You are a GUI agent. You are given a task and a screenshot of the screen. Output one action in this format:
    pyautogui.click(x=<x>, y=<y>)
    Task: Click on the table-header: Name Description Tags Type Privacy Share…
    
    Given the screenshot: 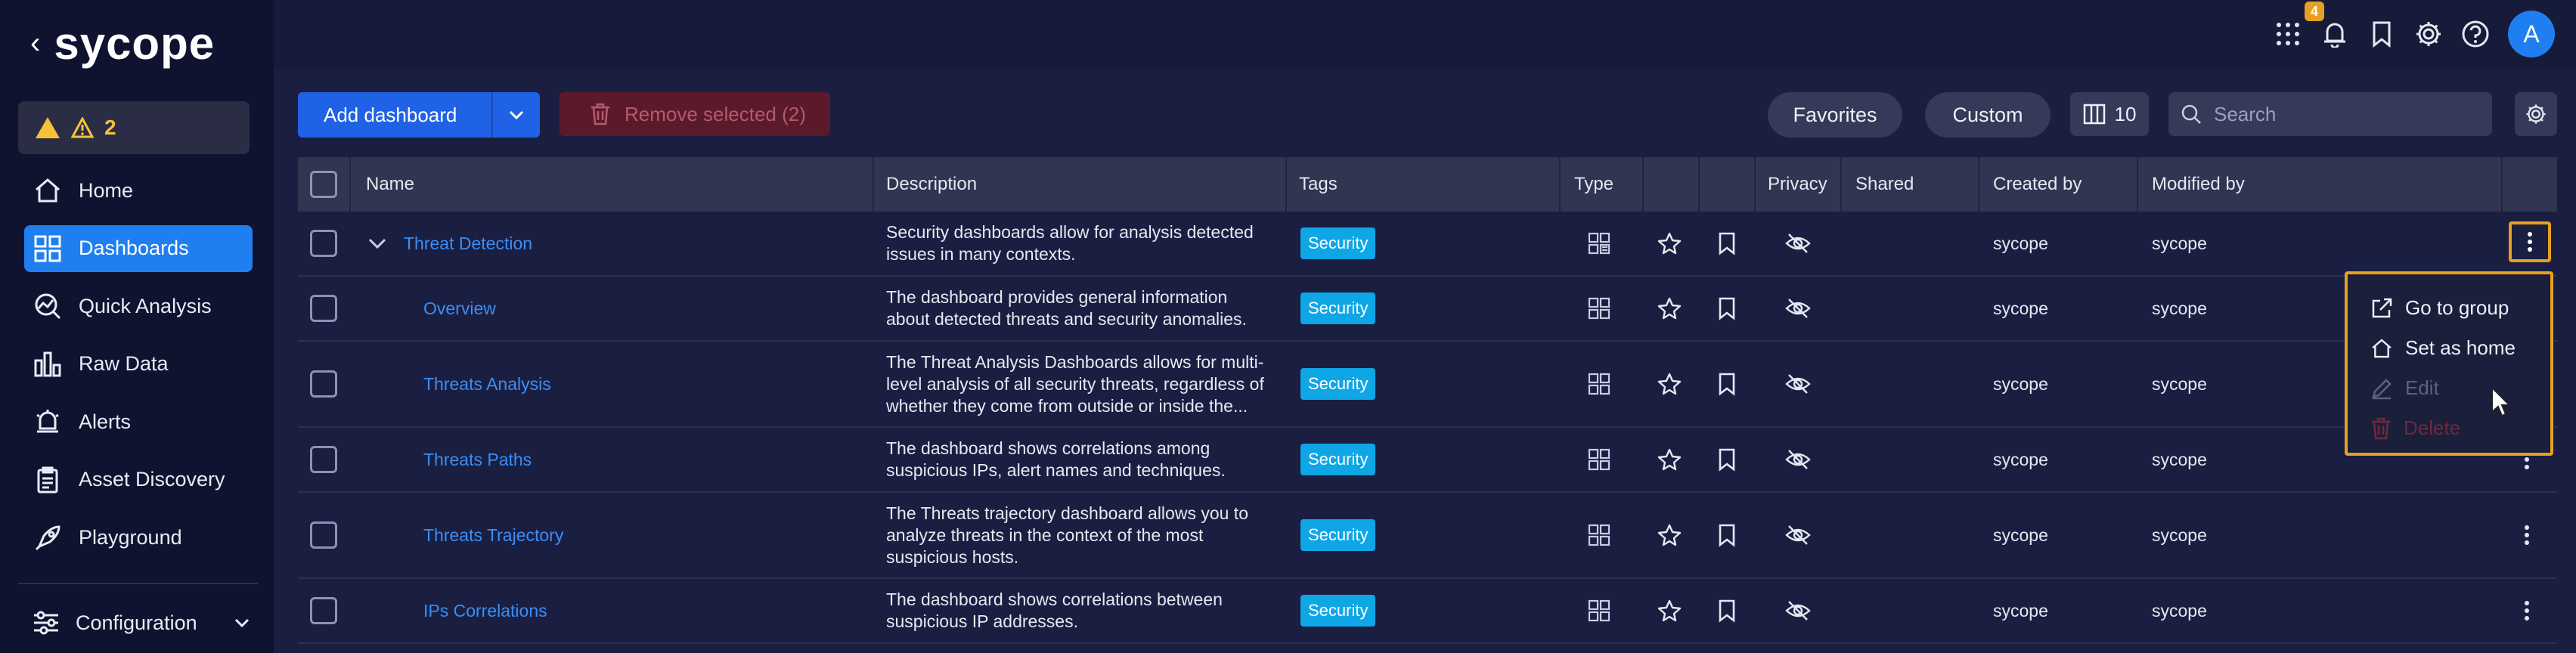 What is the action you would take?
    pyautogui.click(x=1427, y=184)
    